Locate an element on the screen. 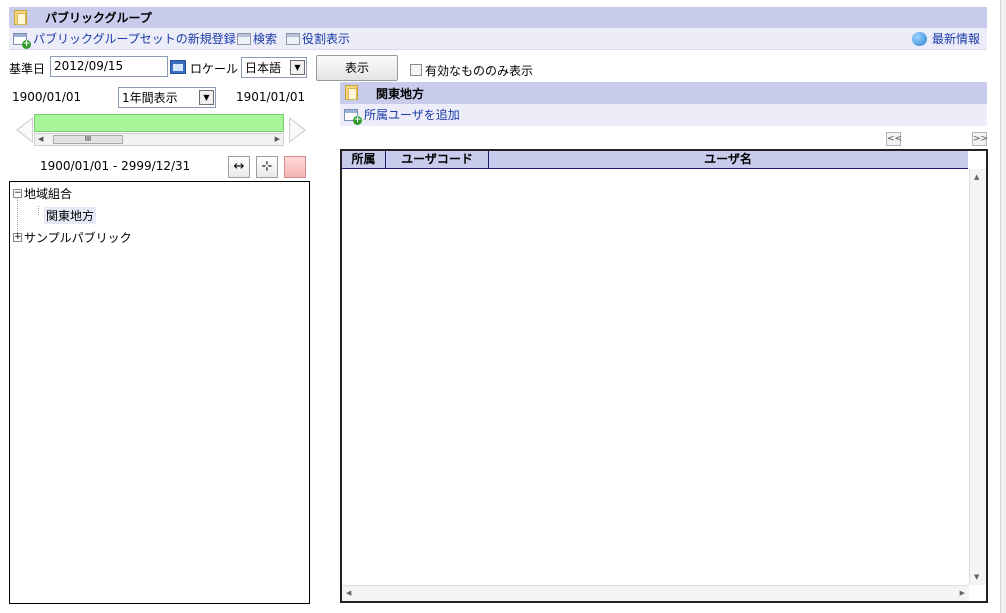  range-select: 1年間表示 ▼ is located at coordinates (167, 97).